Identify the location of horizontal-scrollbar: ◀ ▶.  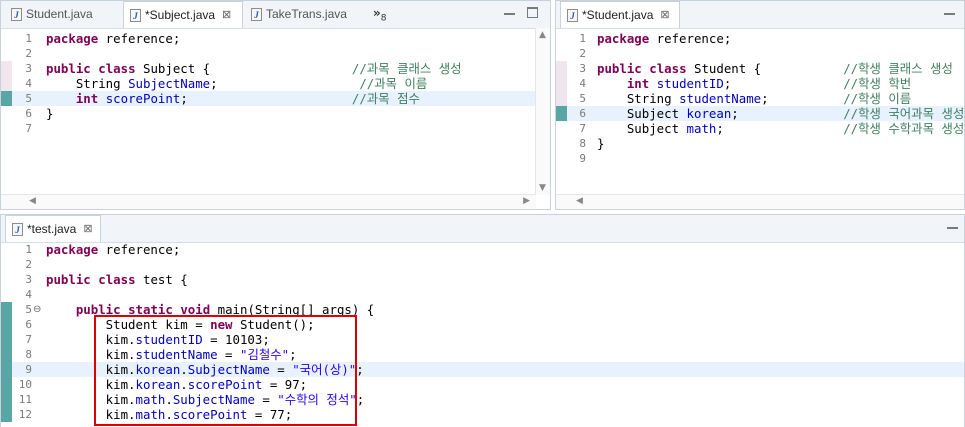
(268, 201).